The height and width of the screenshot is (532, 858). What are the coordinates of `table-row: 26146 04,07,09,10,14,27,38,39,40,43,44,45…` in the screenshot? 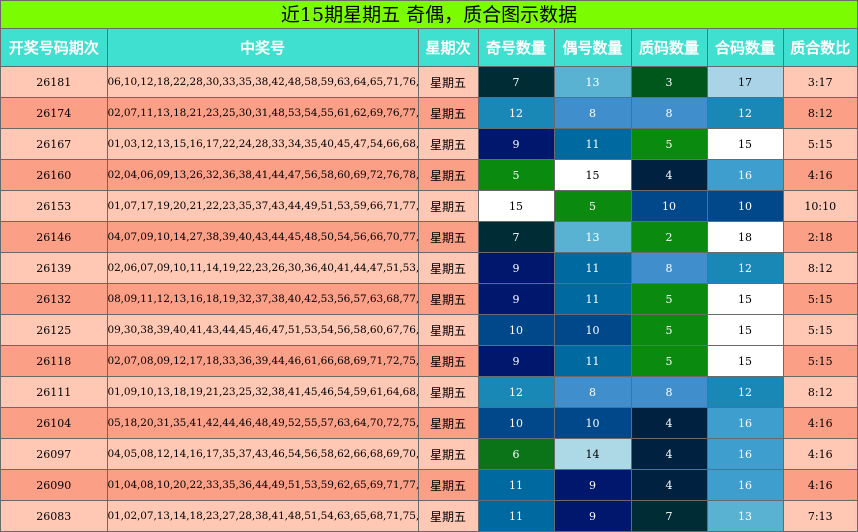 It's located at (429, 237).